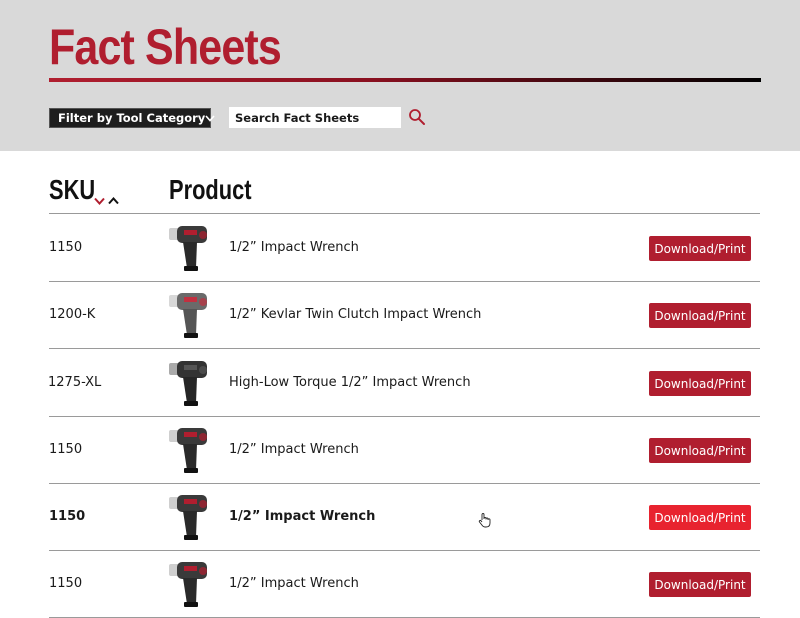  What do you see at coordinates (405, 80) in the screenshot?
I see `title-underline` at bounding box center [405, 80].